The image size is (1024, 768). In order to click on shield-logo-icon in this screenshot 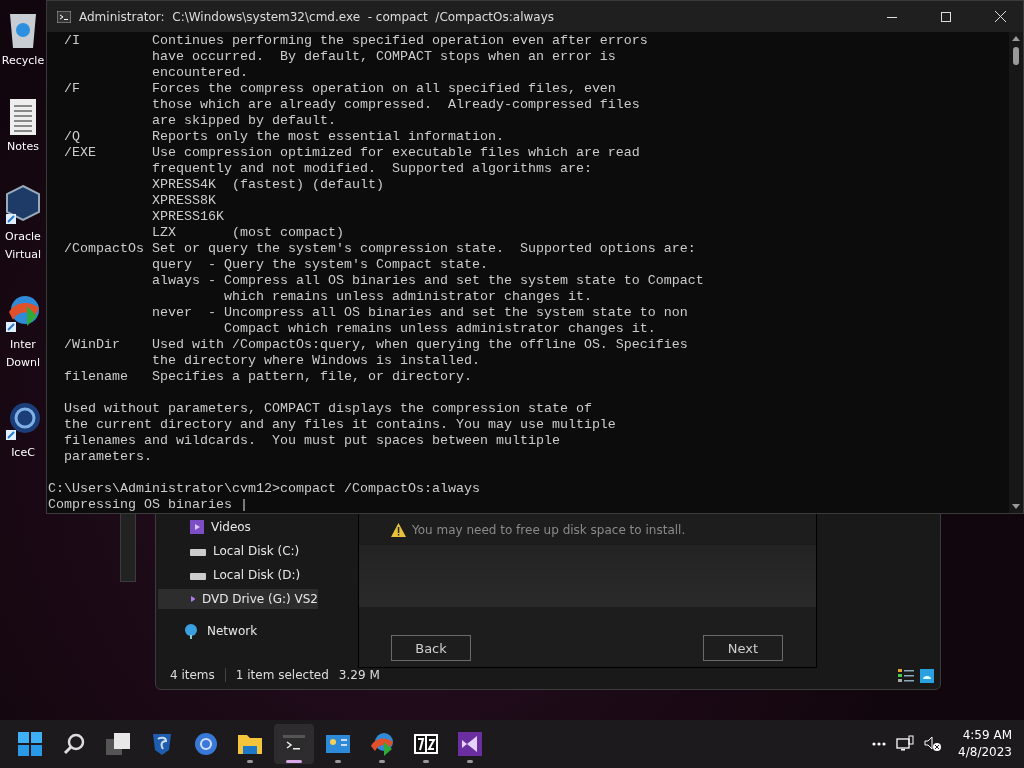, I will do `click(162, 744)`.